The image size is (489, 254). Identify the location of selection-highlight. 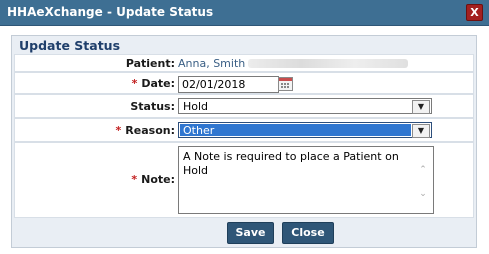
(295, 130).